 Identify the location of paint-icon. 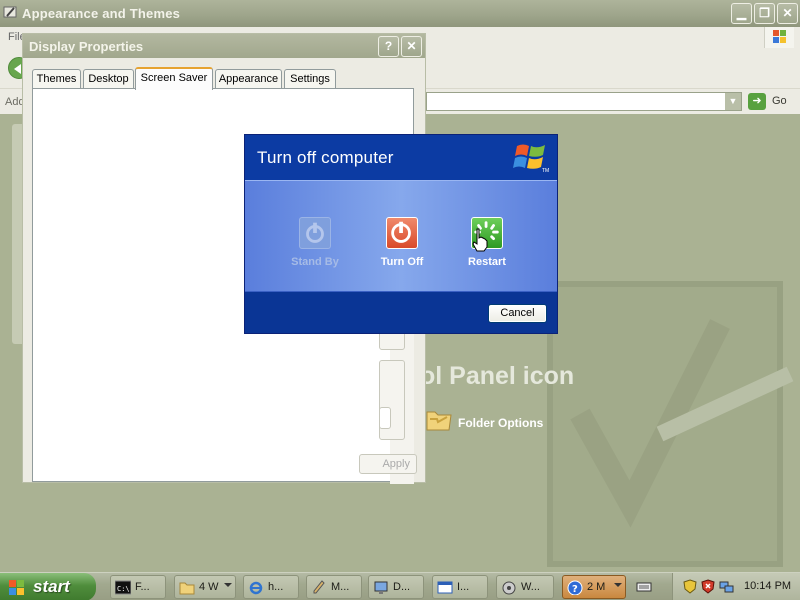
(319, 587).